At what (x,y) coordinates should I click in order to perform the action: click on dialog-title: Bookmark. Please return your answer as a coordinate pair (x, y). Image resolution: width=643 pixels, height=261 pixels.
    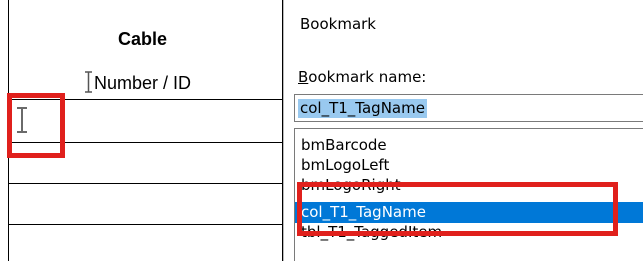
    Looking at the image, I should click on (338, 24).